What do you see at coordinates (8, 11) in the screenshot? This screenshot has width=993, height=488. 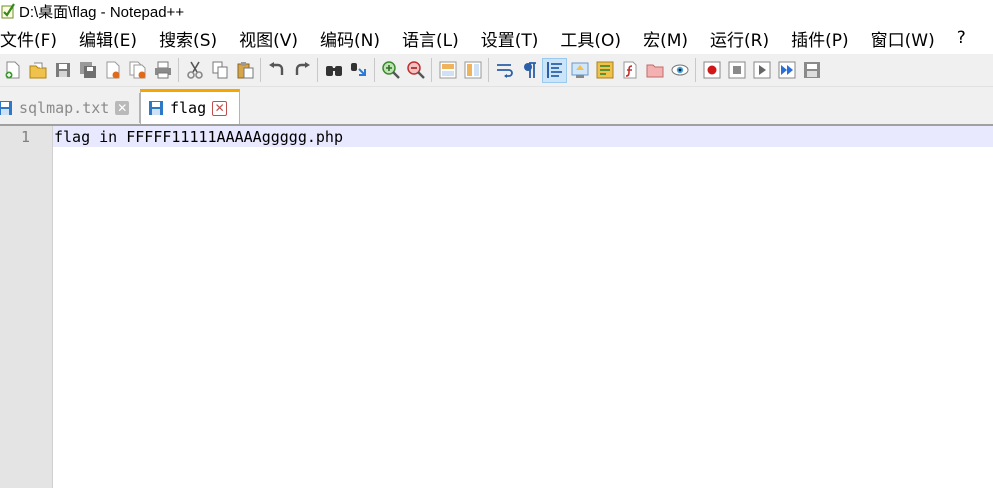 I see `notepad-plus-plus-icon` at bounding box center [8, 11].